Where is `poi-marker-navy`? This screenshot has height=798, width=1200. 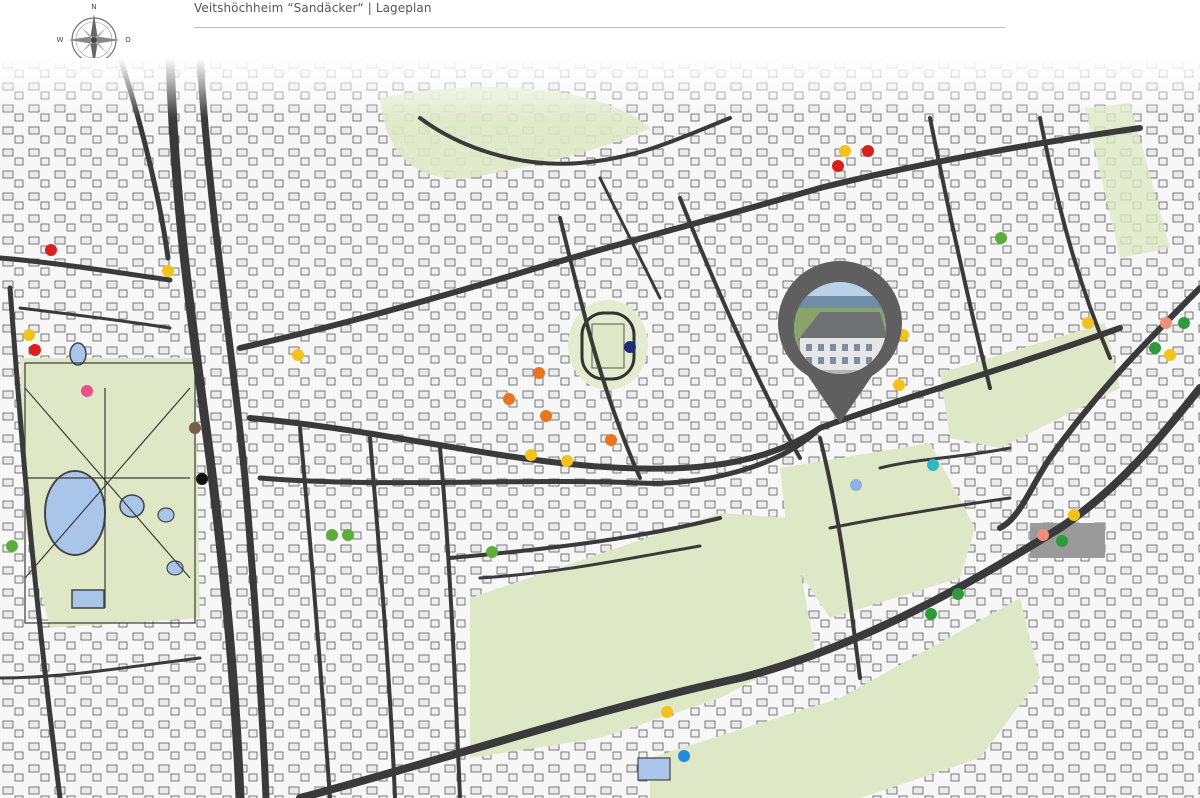
poi-marker-navy is located at coordinates (630, 347).